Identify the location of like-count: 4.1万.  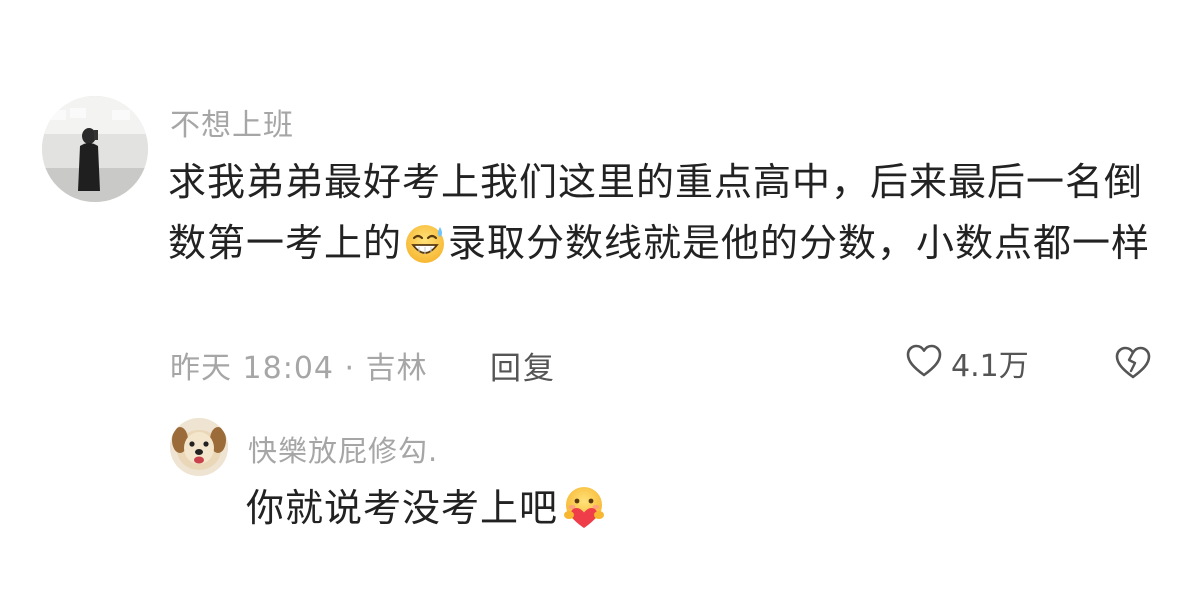
(990, 366).